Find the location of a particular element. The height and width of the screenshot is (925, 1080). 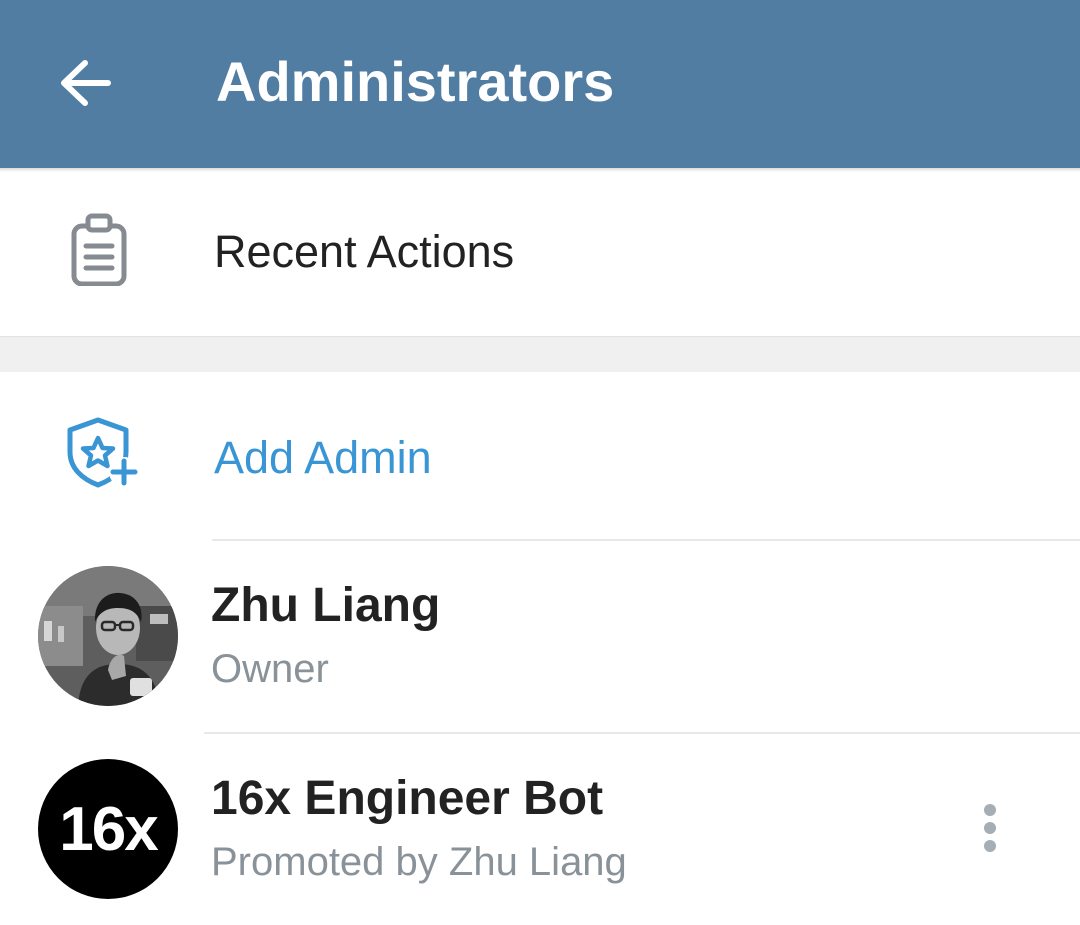

arrow-left-icon is located at coordinates (85, 85).